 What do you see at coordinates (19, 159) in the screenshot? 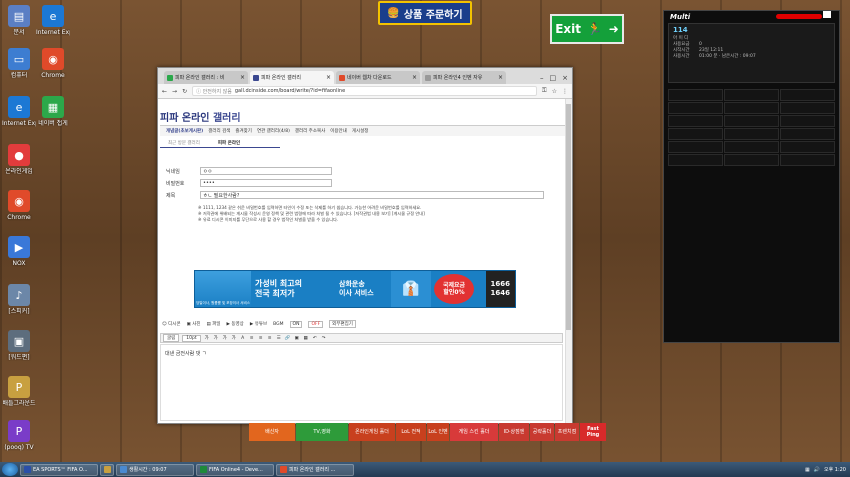
I see `desktop-icon-online-game: ● 온라인게임` at bounding box center [19, 159].